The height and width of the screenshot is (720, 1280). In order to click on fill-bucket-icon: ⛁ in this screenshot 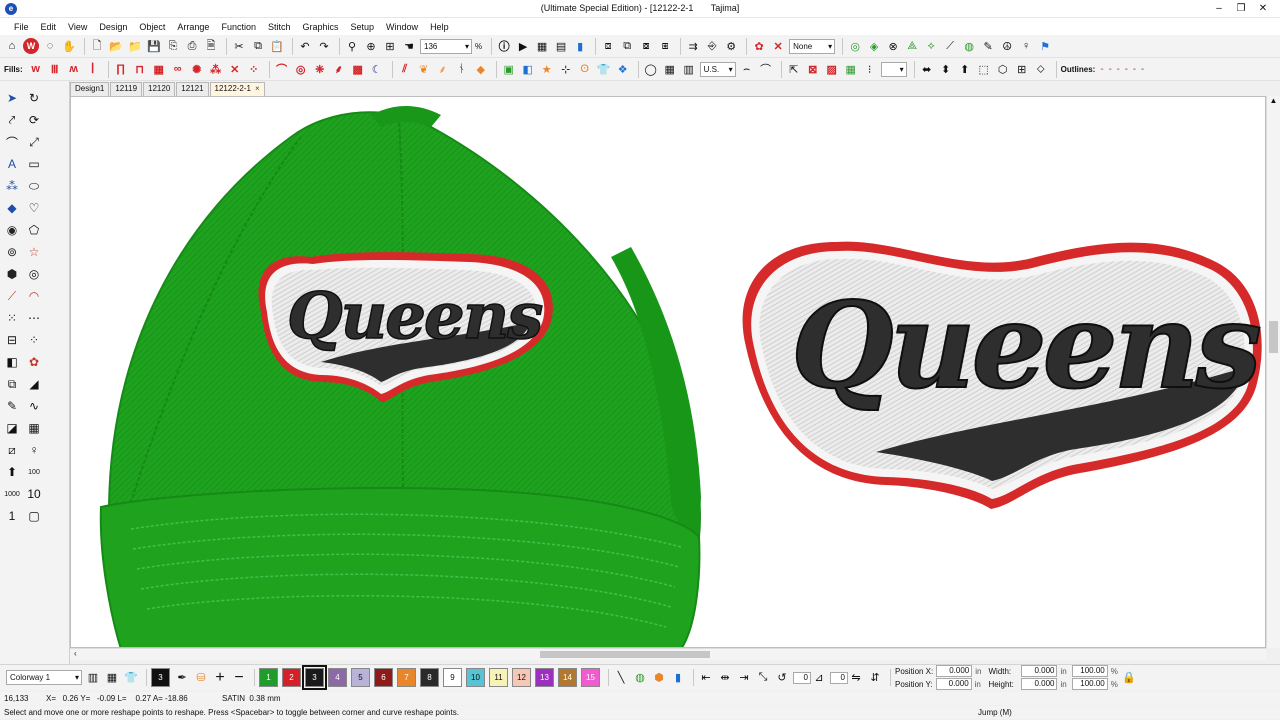, I will do `click(201, 678)`.